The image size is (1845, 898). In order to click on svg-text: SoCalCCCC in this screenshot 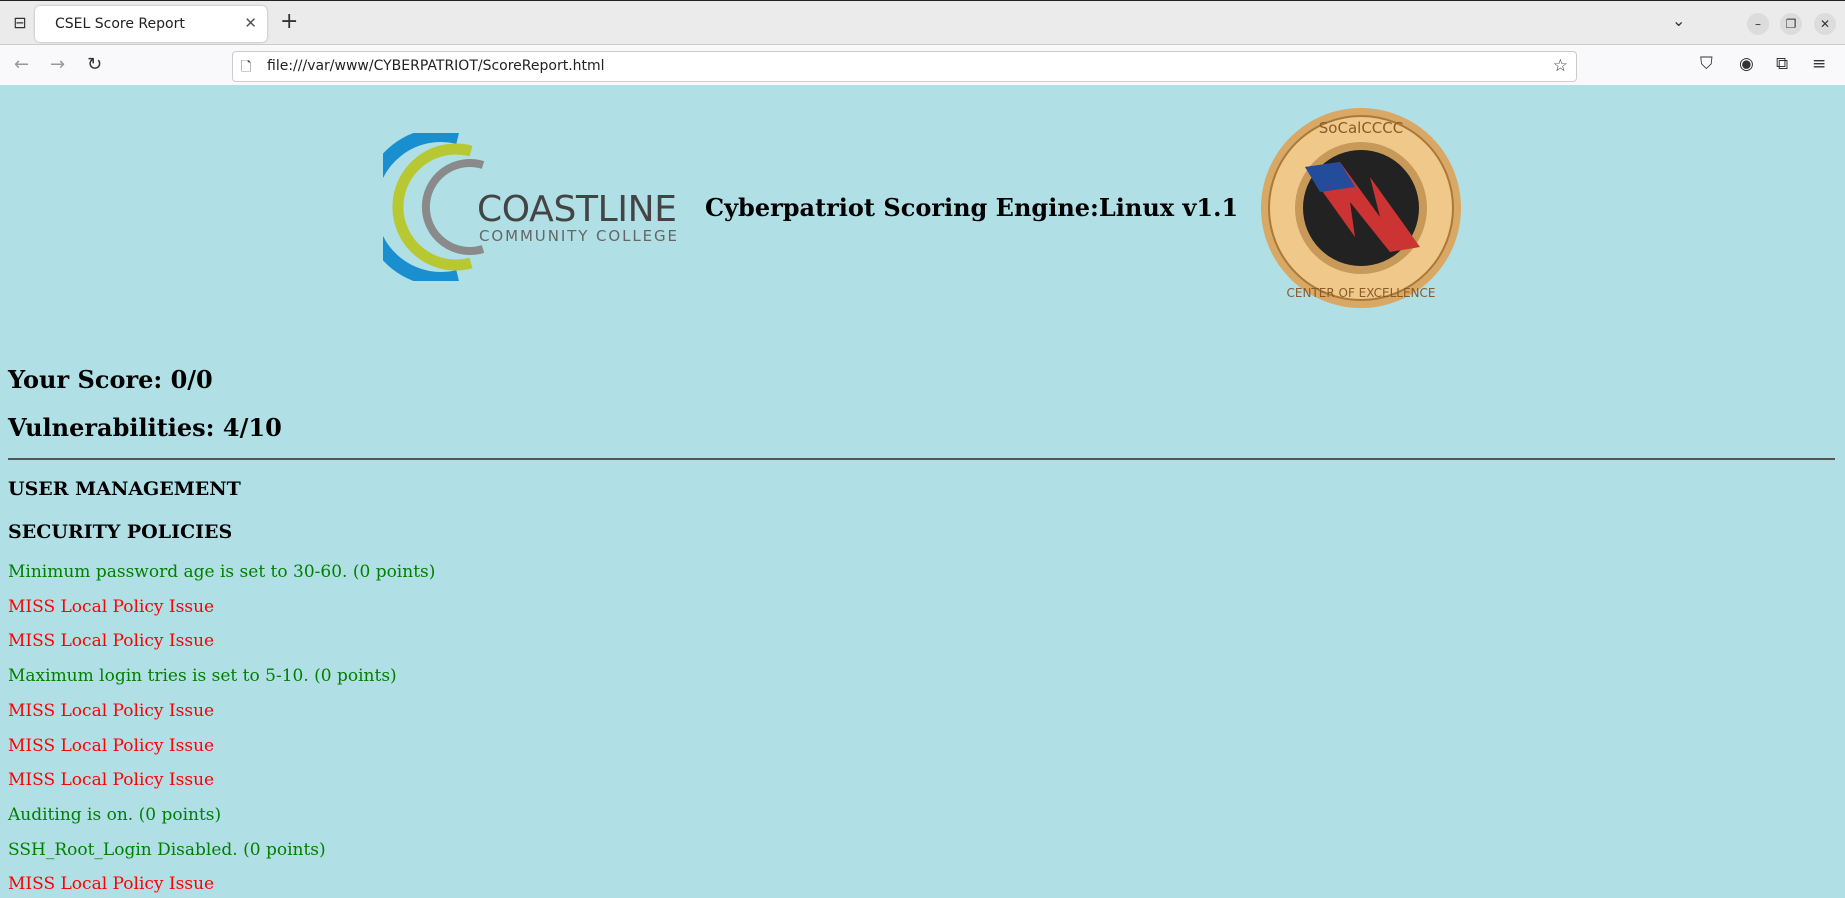, I will do `click(1361, 128)`.